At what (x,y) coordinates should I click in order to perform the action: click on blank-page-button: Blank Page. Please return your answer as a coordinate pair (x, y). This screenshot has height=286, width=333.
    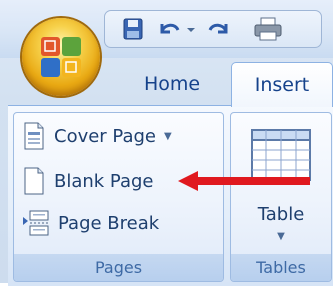
    Looking at the image, I should click on (88, 181).